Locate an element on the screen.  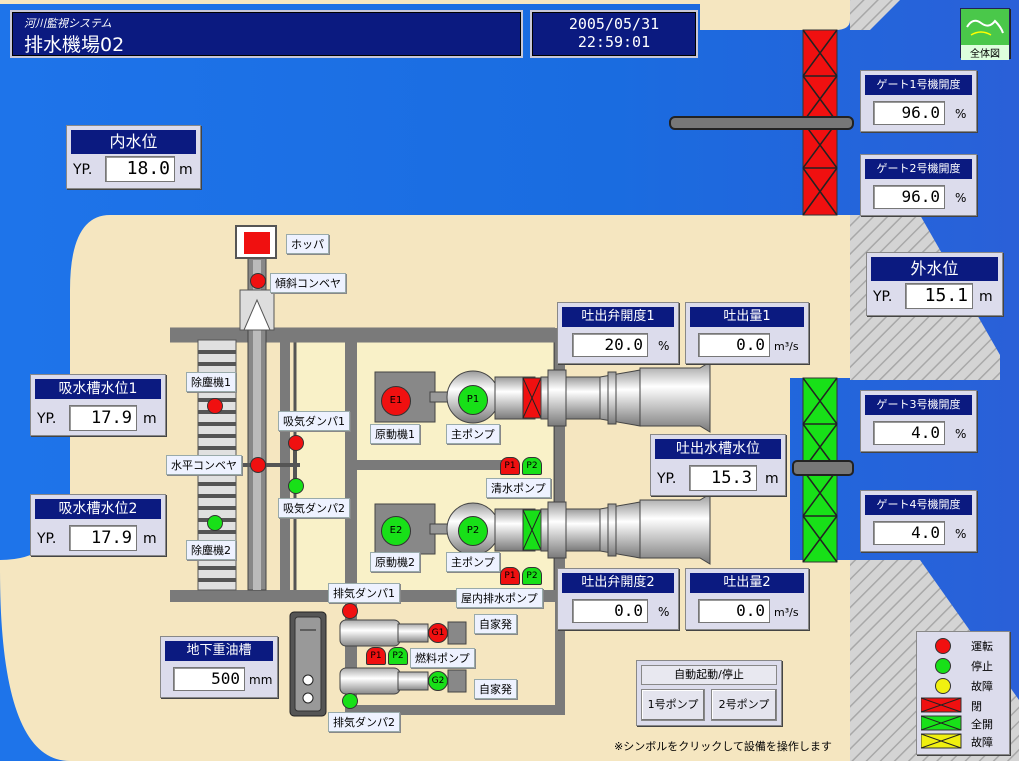
main-pump-2-status: P2 is located at coordinates (473, 531).